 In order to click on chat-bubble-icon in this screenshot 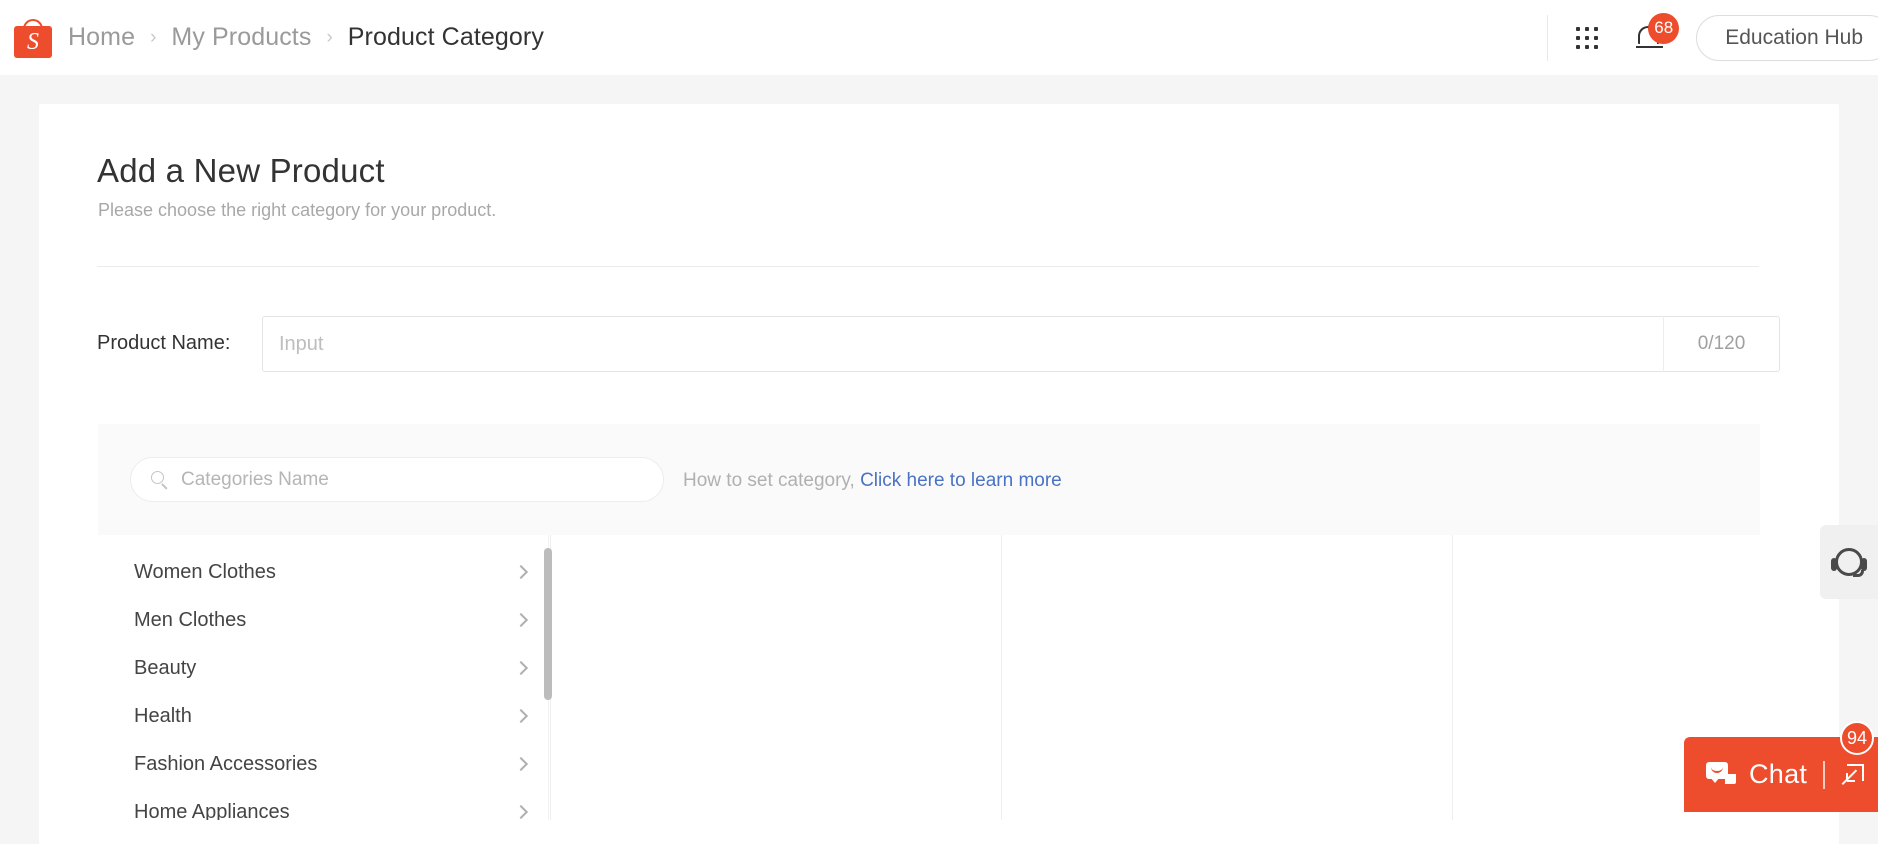, I will do `click(1721, 774)`.